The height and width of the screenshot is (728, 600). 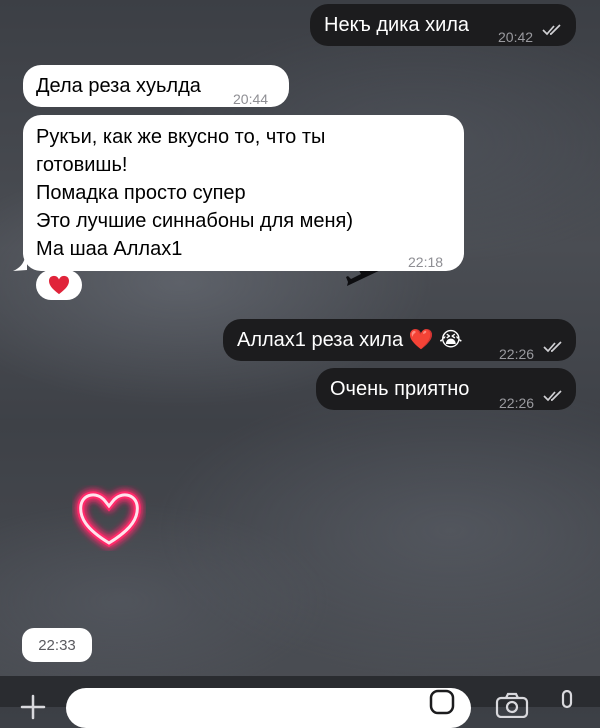 I want to click on message-line: Ма шаа Аллах1, so click(x=109, y=249).